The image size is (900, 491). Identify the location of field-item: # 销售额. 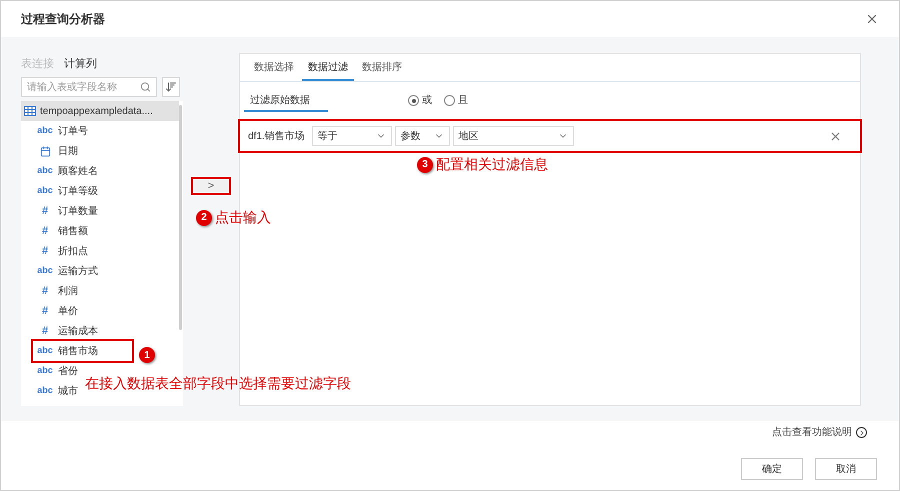
(61, 231).